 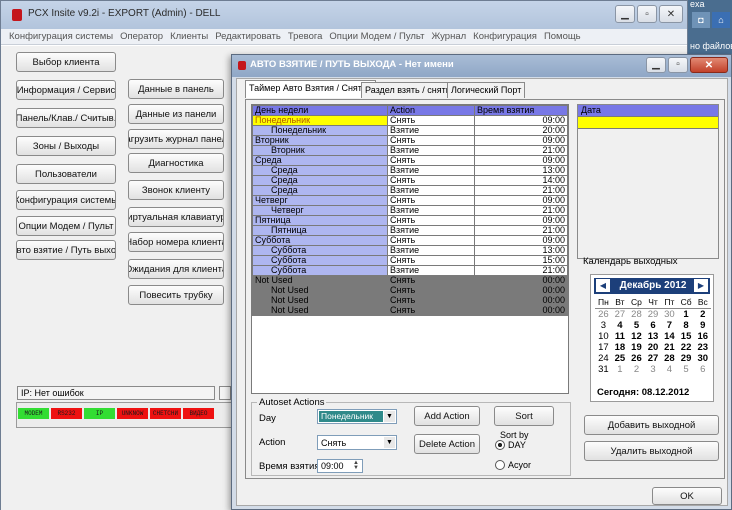 I want to click on action-button: Ожидания для клиента, so click(x=176, y=269).